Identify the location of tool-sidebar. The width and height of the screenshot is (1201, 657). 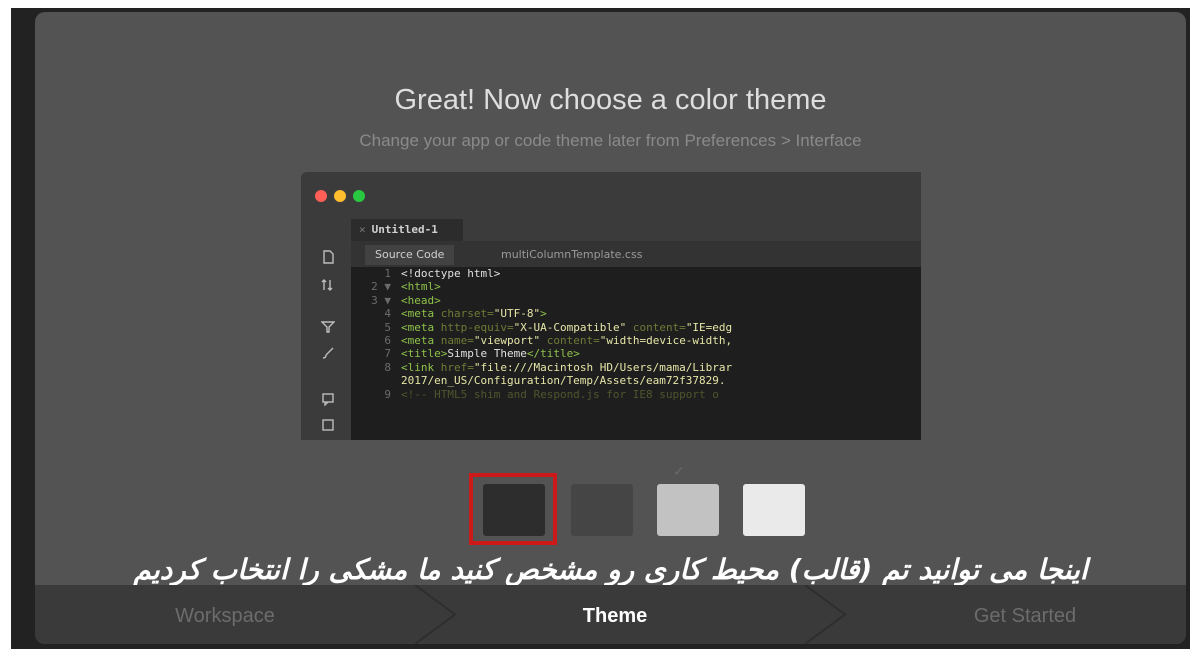
(328, 341).